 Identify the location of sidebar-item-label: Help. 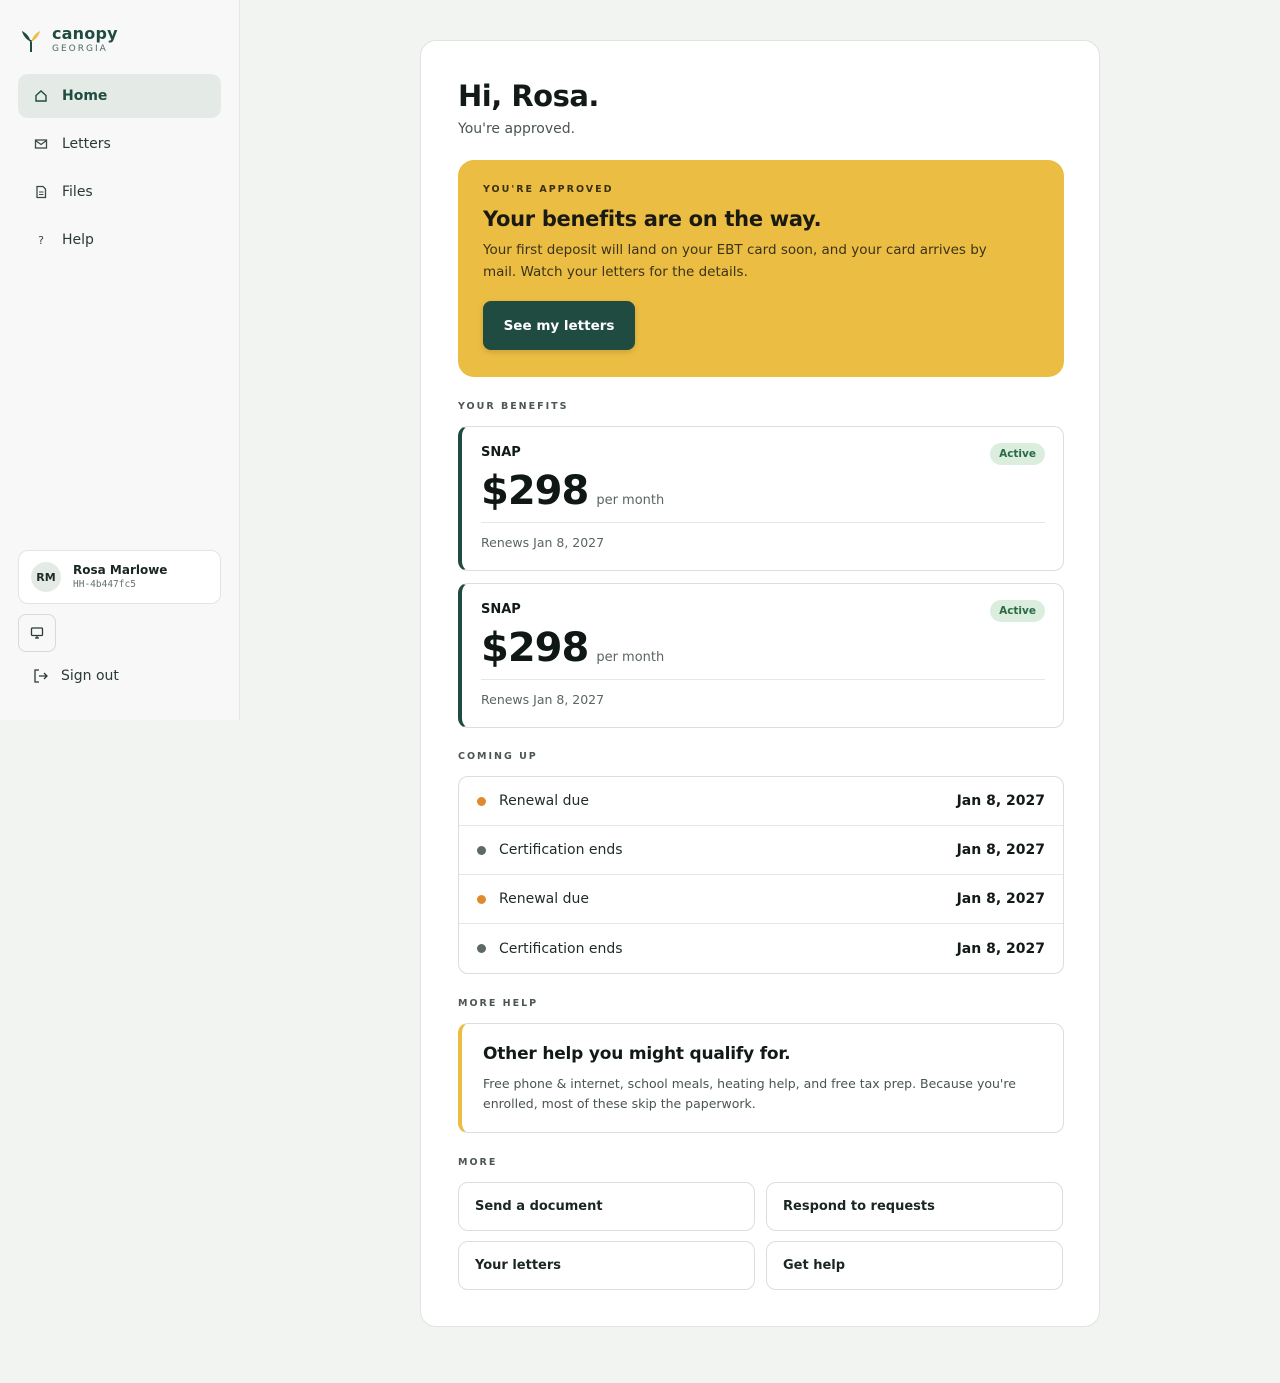
(78, 240).